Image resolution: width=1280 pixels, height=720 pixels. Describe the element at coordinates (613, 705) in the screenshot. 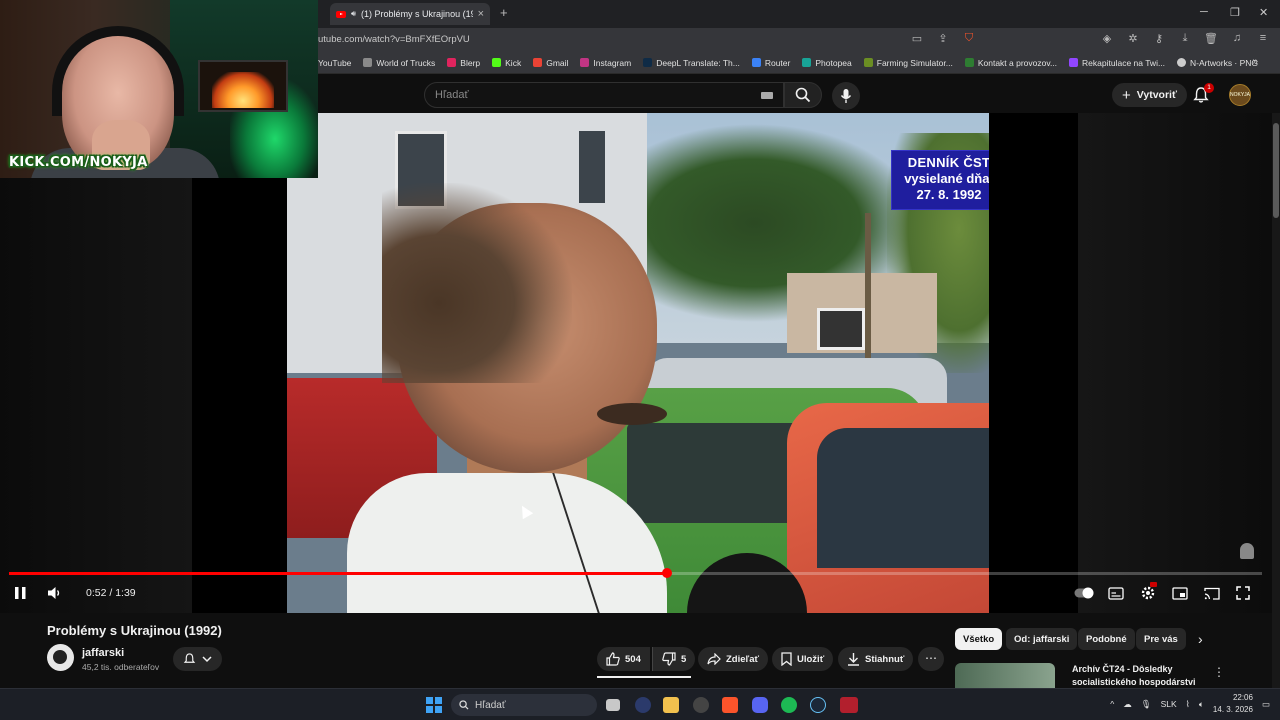

I see `task-view-icon` at that location.